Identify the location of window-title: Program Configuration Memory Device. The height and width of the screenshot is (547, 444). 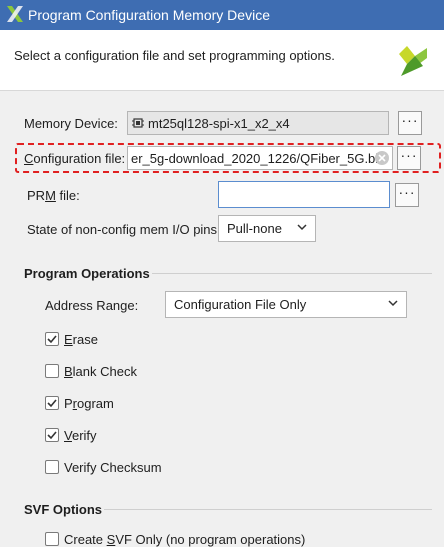
(149, 15).